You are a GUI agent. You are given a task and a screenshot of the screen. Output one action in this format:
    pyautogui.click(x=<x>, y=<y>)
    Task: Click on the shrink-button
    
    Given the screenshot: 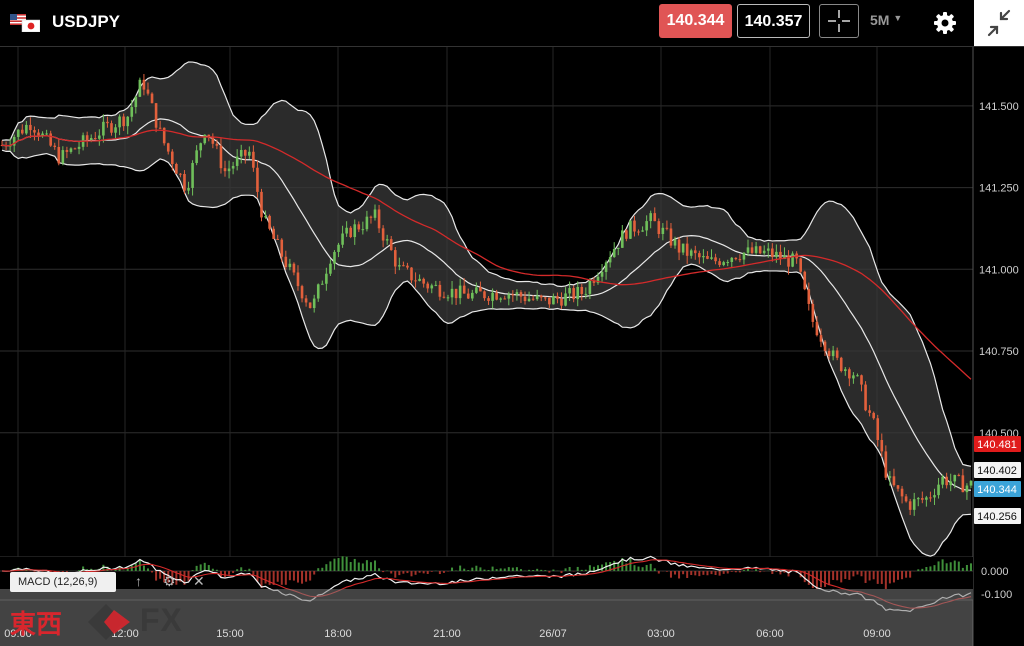 What is the action you would take?
    pyautogui.click(x=999, y=23)
    